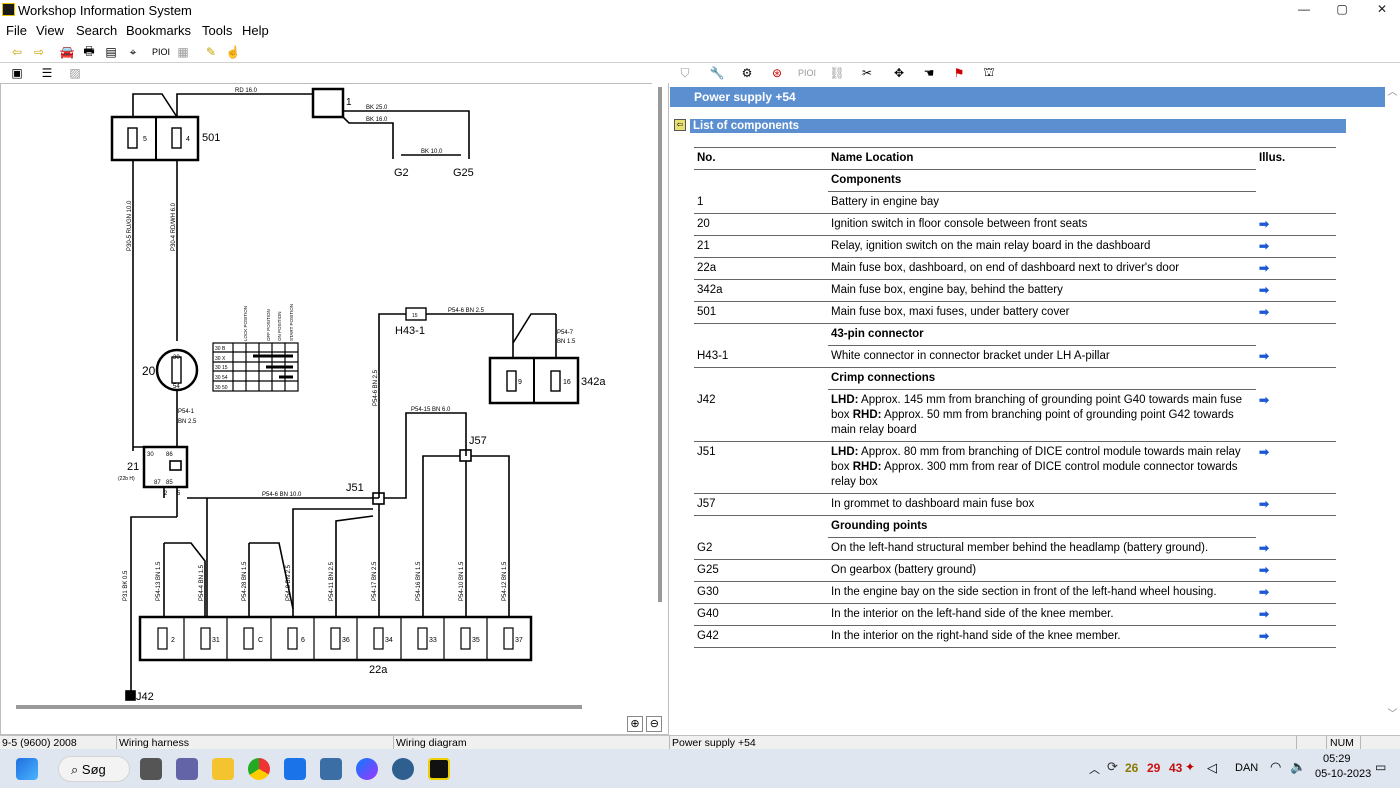 The image size is (1400, 788). Describe the element at coordinates (565, 333) in the screenshot. I see `wire-label: P54-7` at that location.